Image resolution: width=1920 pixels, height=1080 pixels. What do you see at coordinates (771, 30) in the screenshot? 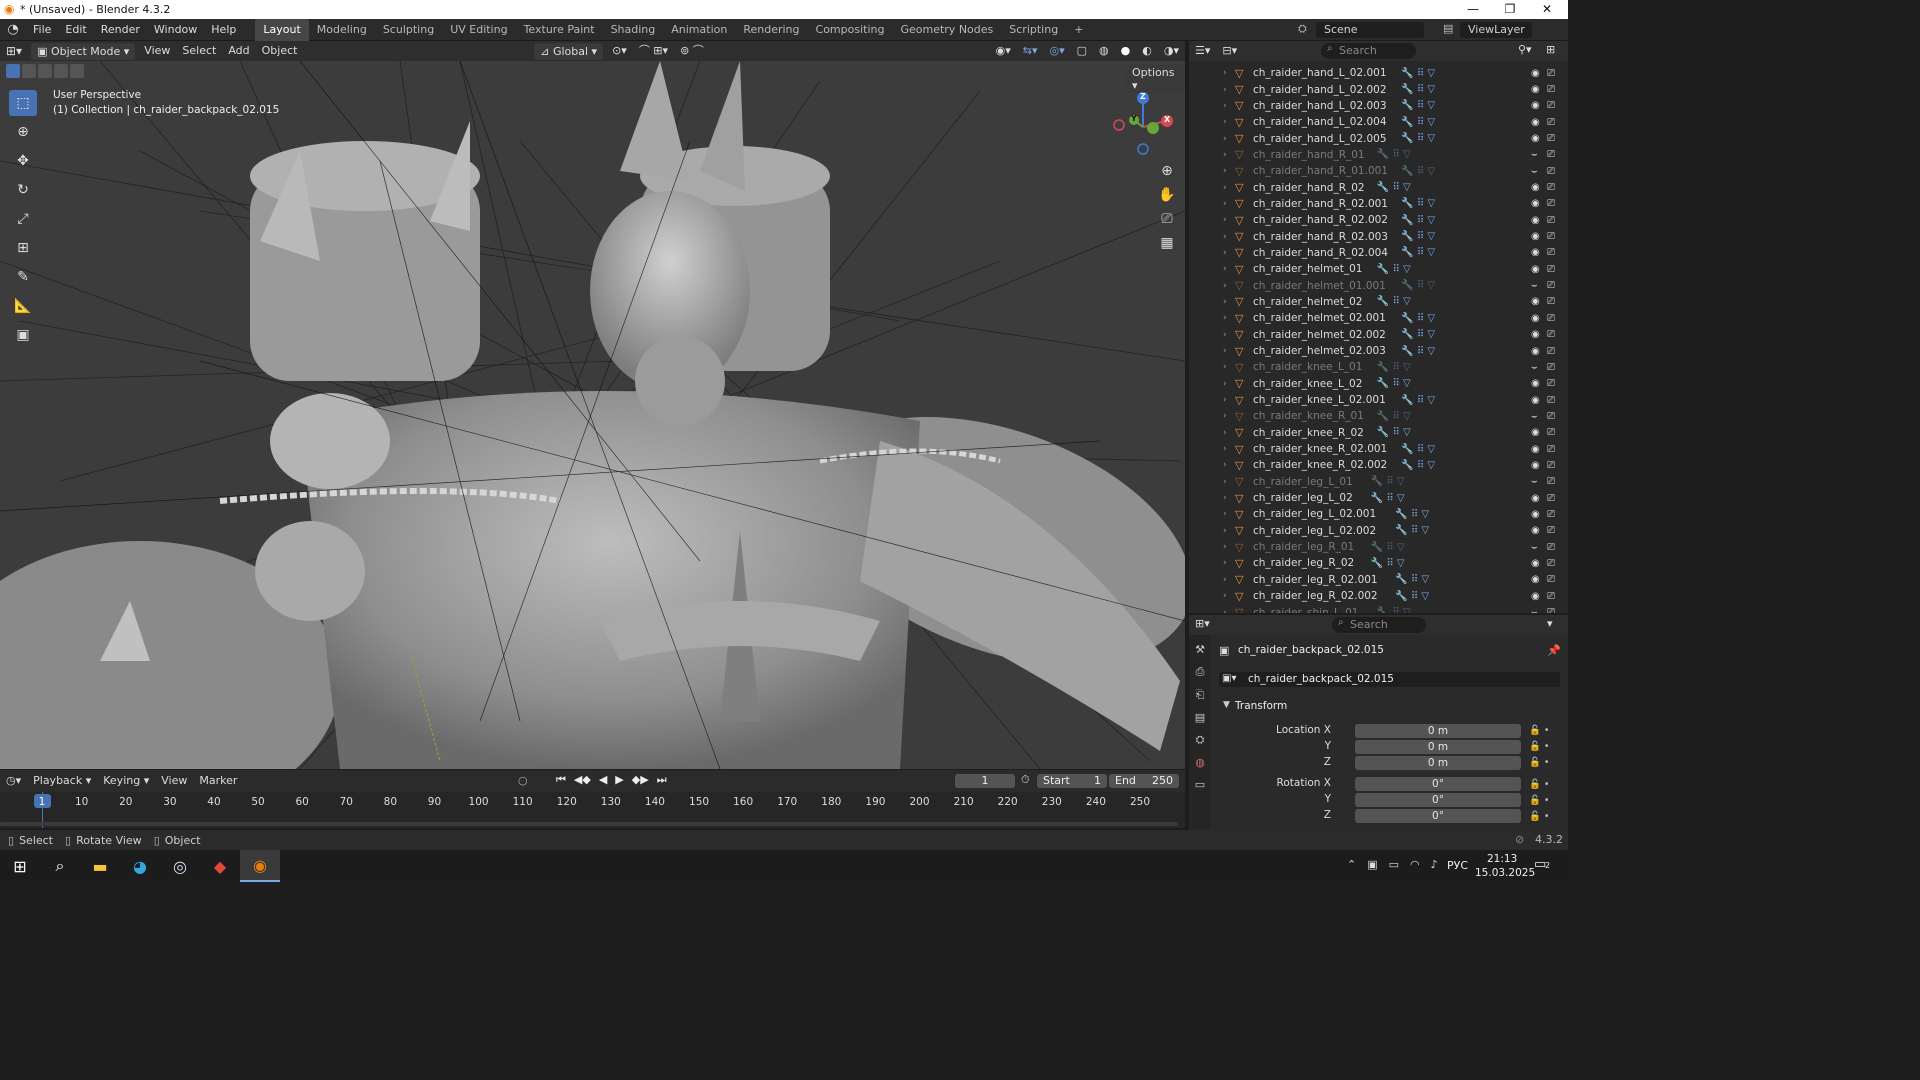
I see `tab-rendering: Rendering` at bounding box center [771, 30].